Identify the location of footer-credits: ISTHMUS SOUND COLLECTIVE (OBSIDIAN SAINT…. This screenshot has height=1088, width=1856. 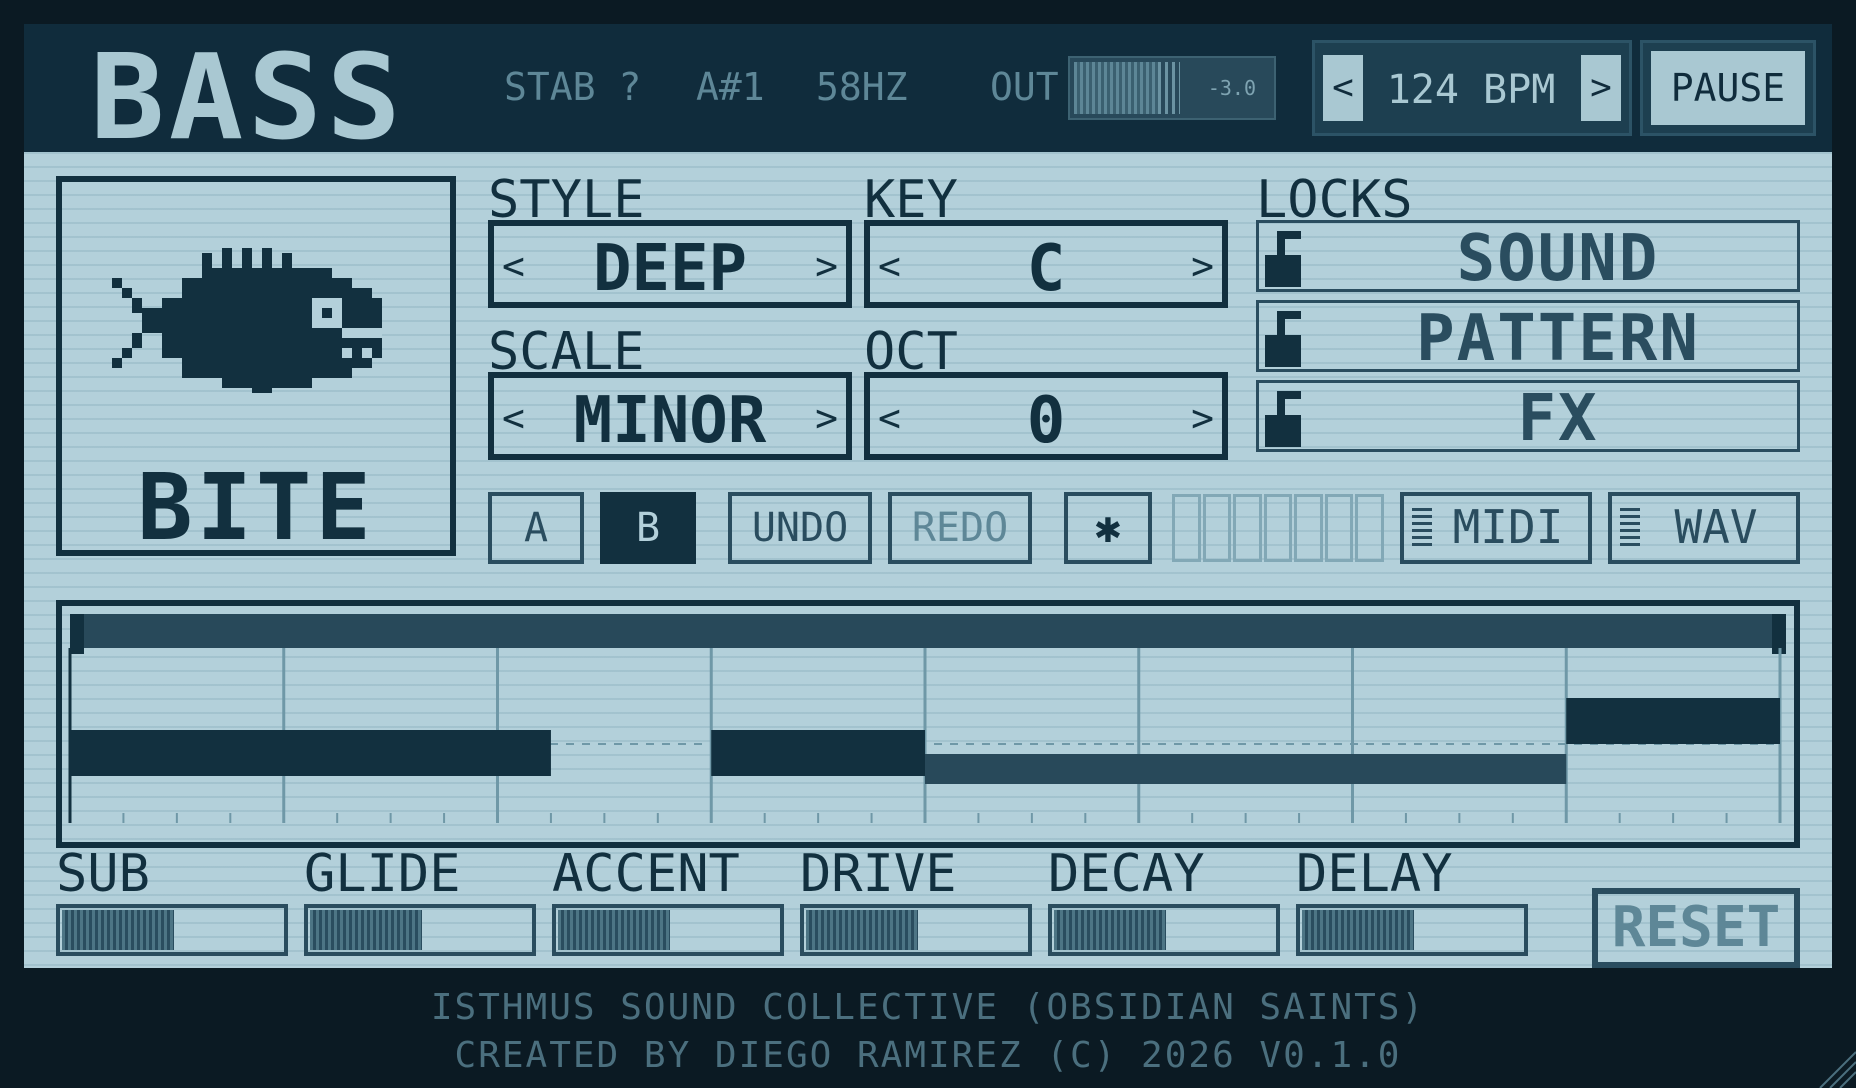
(928, 1007).